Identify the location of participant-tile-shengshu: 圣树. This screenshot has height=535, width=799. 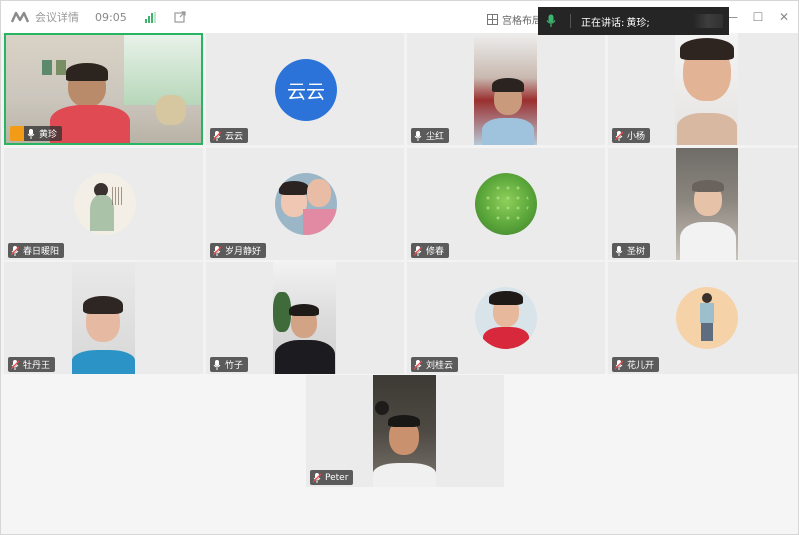
(703, 204).